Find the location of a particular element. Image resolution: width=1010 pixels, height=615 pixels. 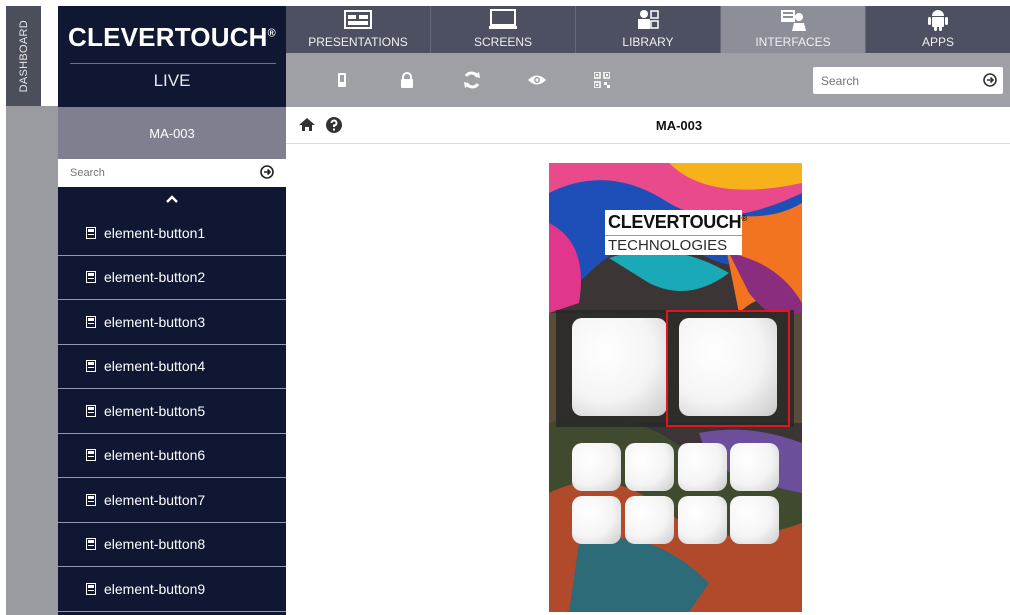

tab-apps: APPS is located at coordinates (938, 29).